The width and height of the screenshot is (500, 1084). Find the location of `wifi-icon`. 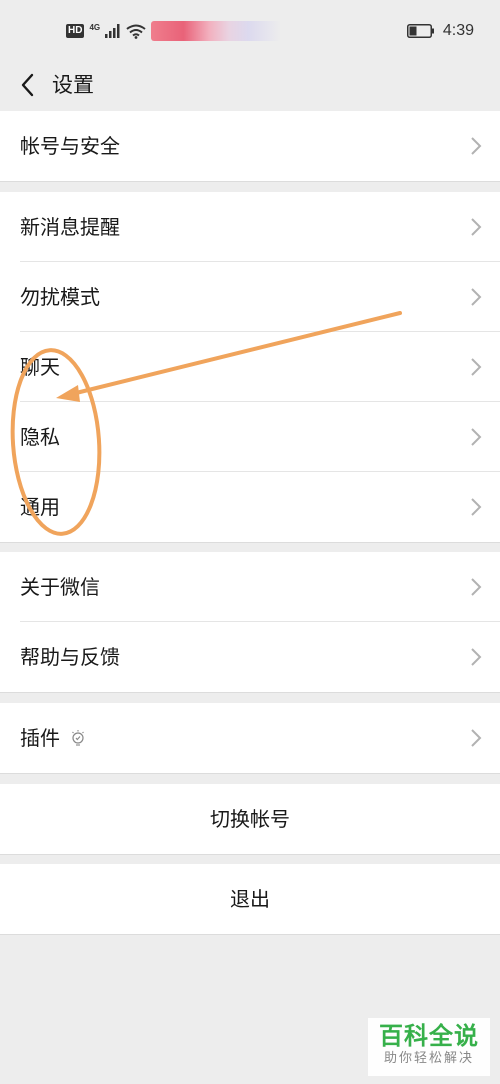

wifi-icon is located at coordinates (136, 31).